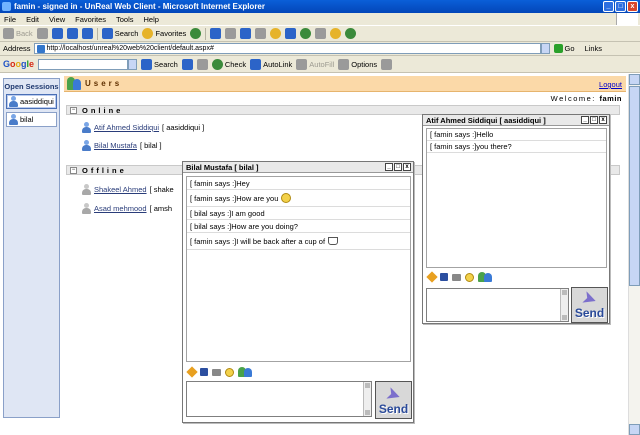 The image size is (640, 435). What do you see at coordinates (83, 64) in the screenshot?
I see `google-search-input` at bounding box center [83, 64].